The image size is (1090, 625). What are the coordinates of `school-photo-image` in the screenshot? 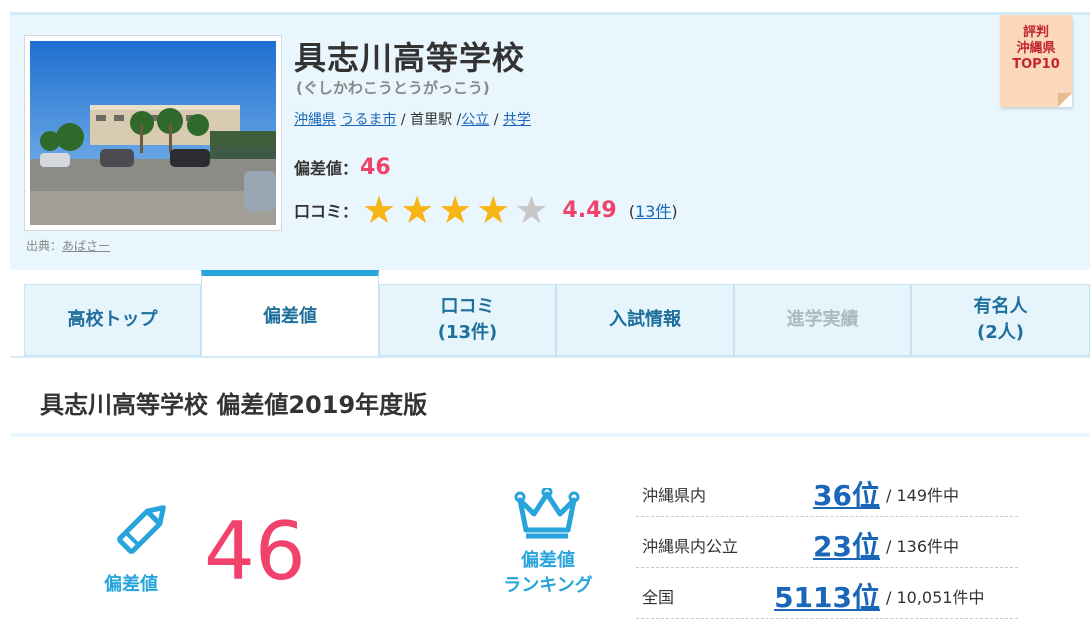 It's located at (153, 133).